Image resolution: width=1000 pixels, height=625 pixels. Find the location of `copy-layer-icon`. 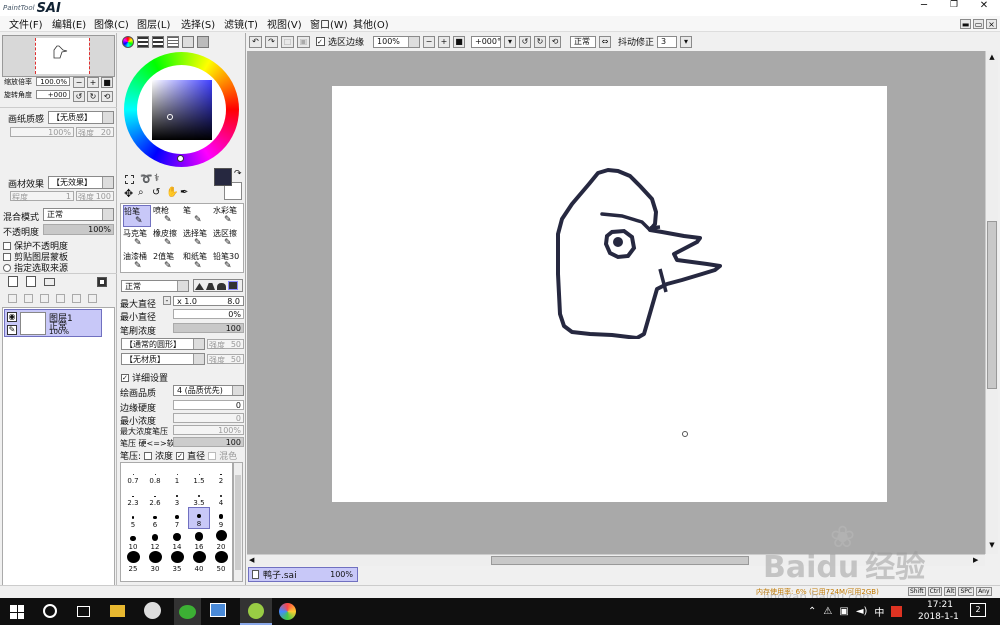

copy-layer-icon is located at coordinates (92, 298).